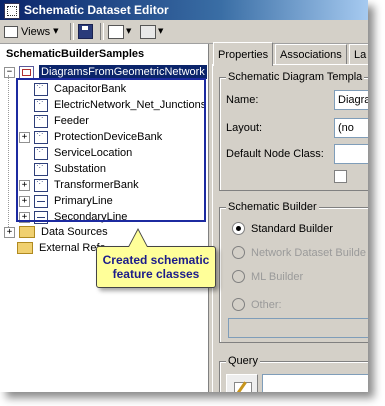 The height and width of the screenshot is (406, 385). What do you see at coordinates (96, 10) in the screenshot?
I see `window-title: Schematic Dataset Editor` at bounding box center [96, 10].